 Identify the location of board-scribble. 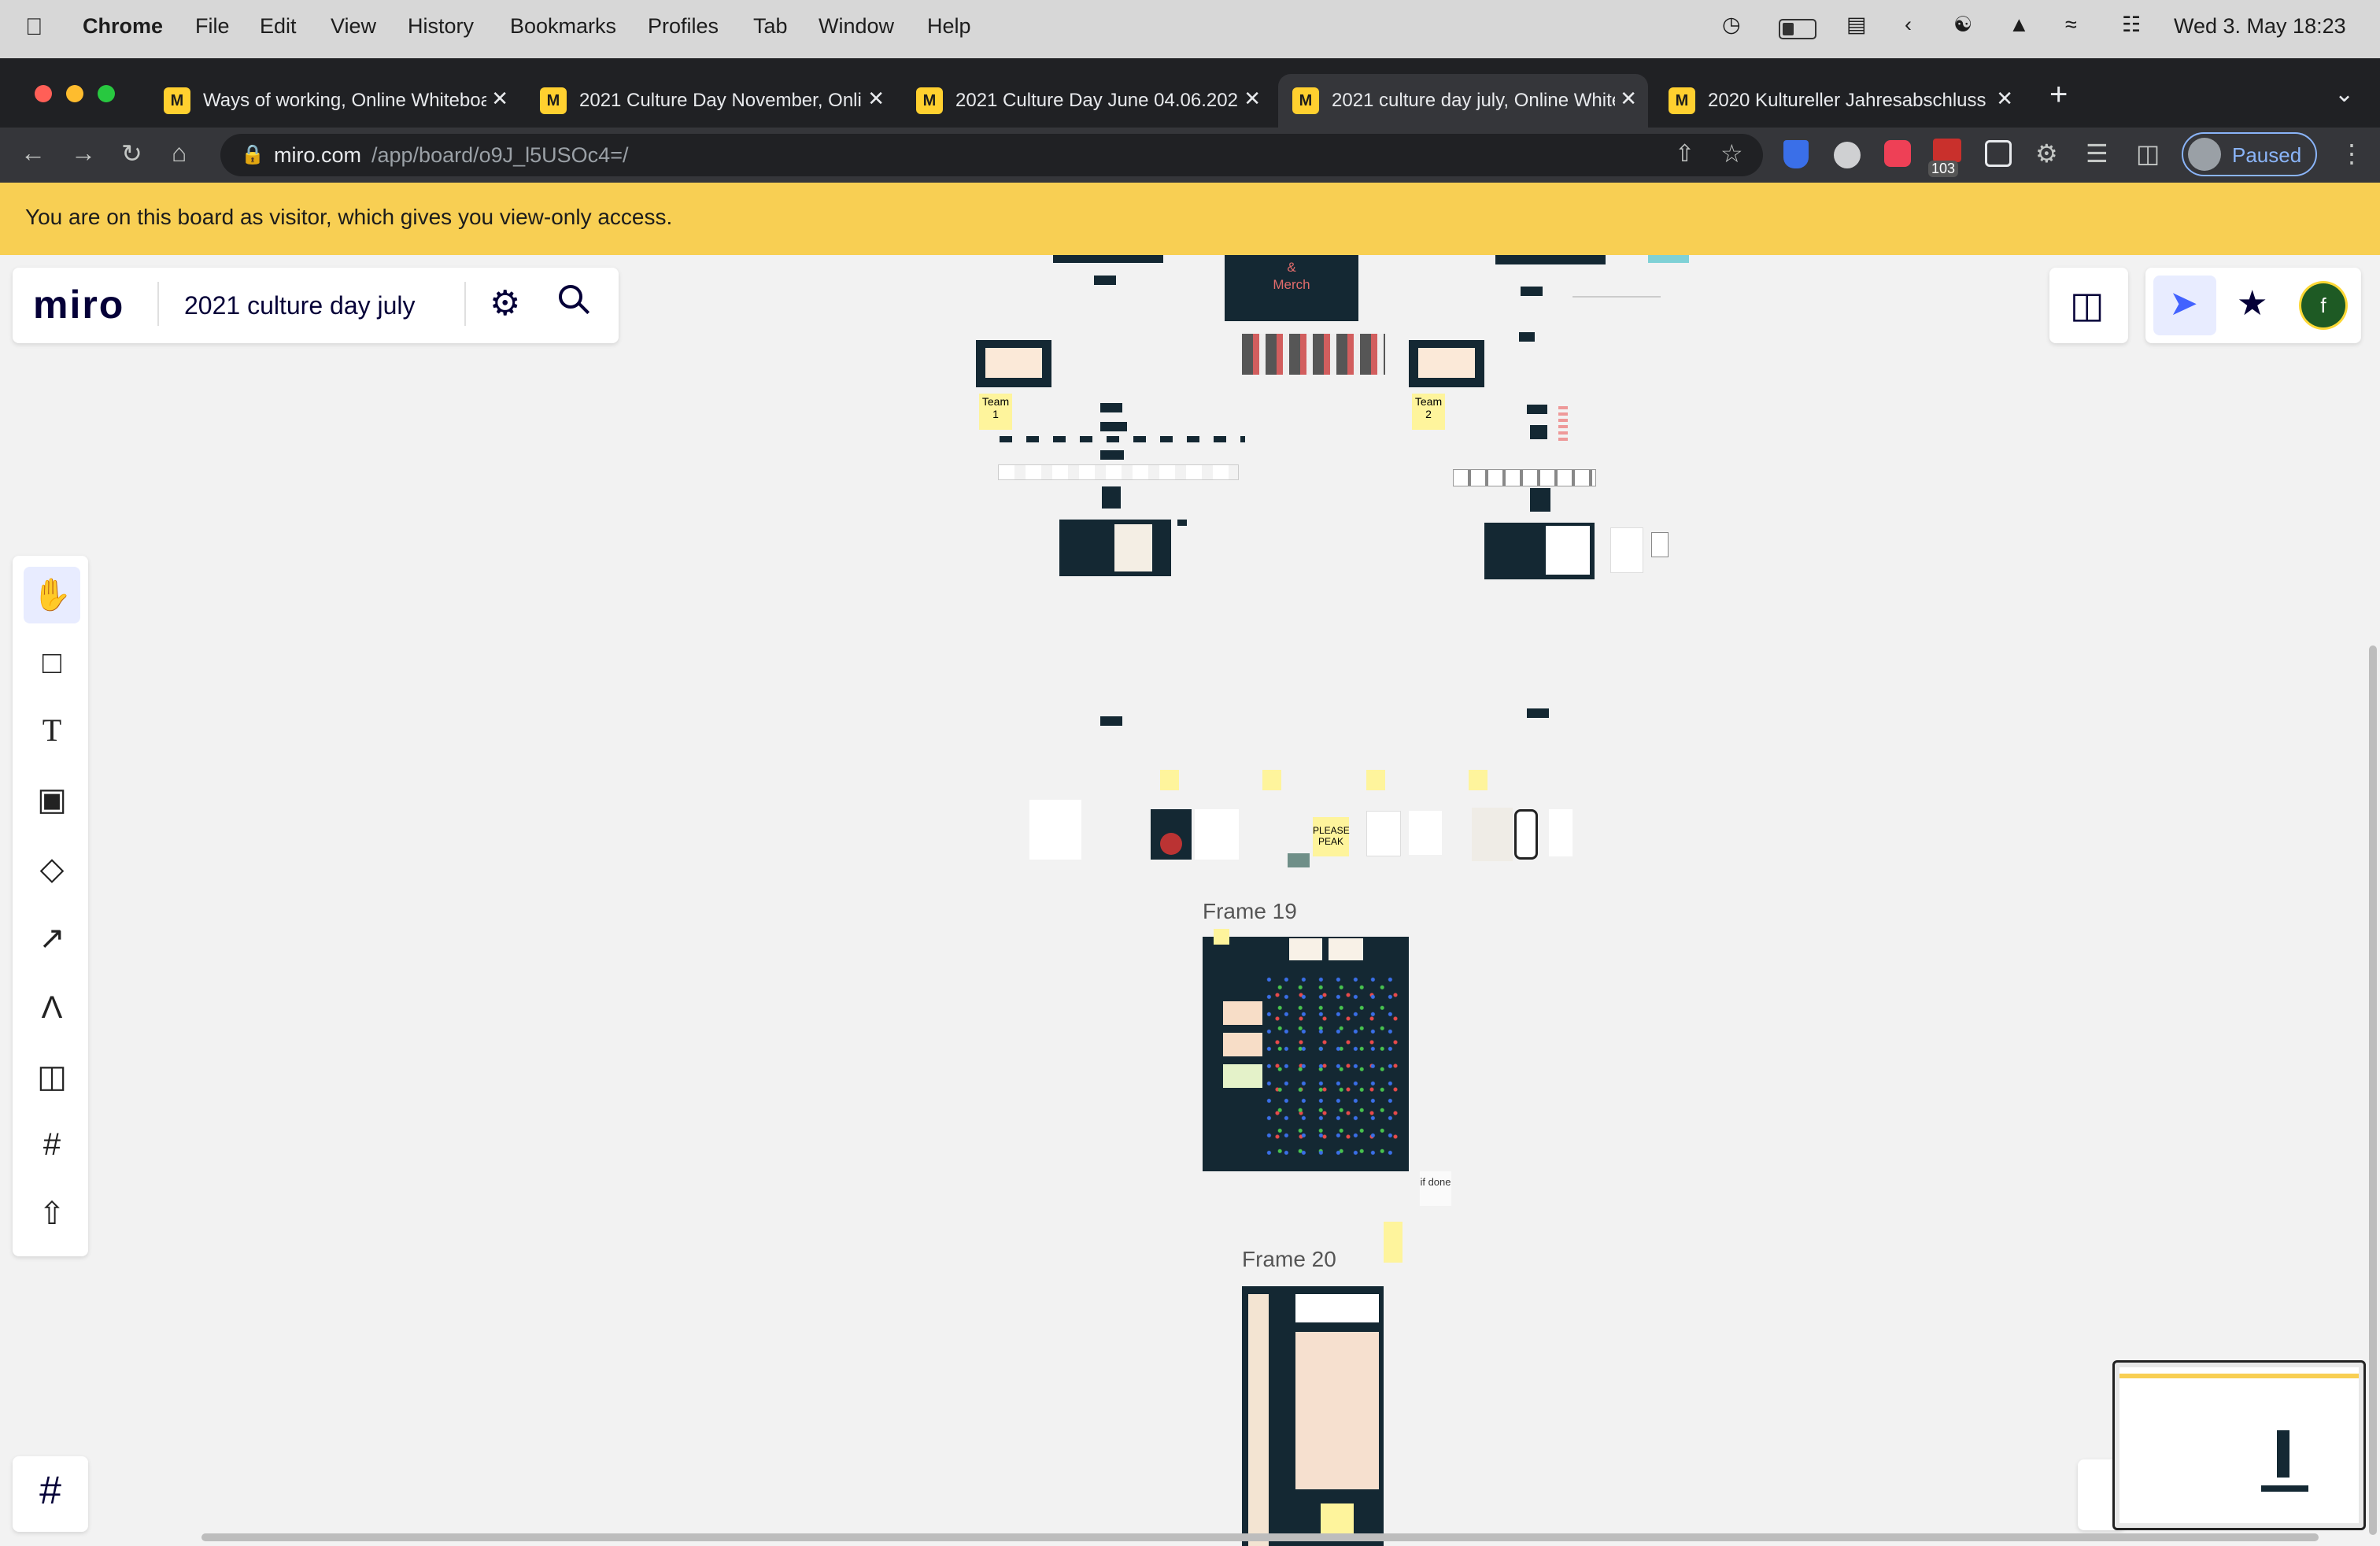
(1563, 423).